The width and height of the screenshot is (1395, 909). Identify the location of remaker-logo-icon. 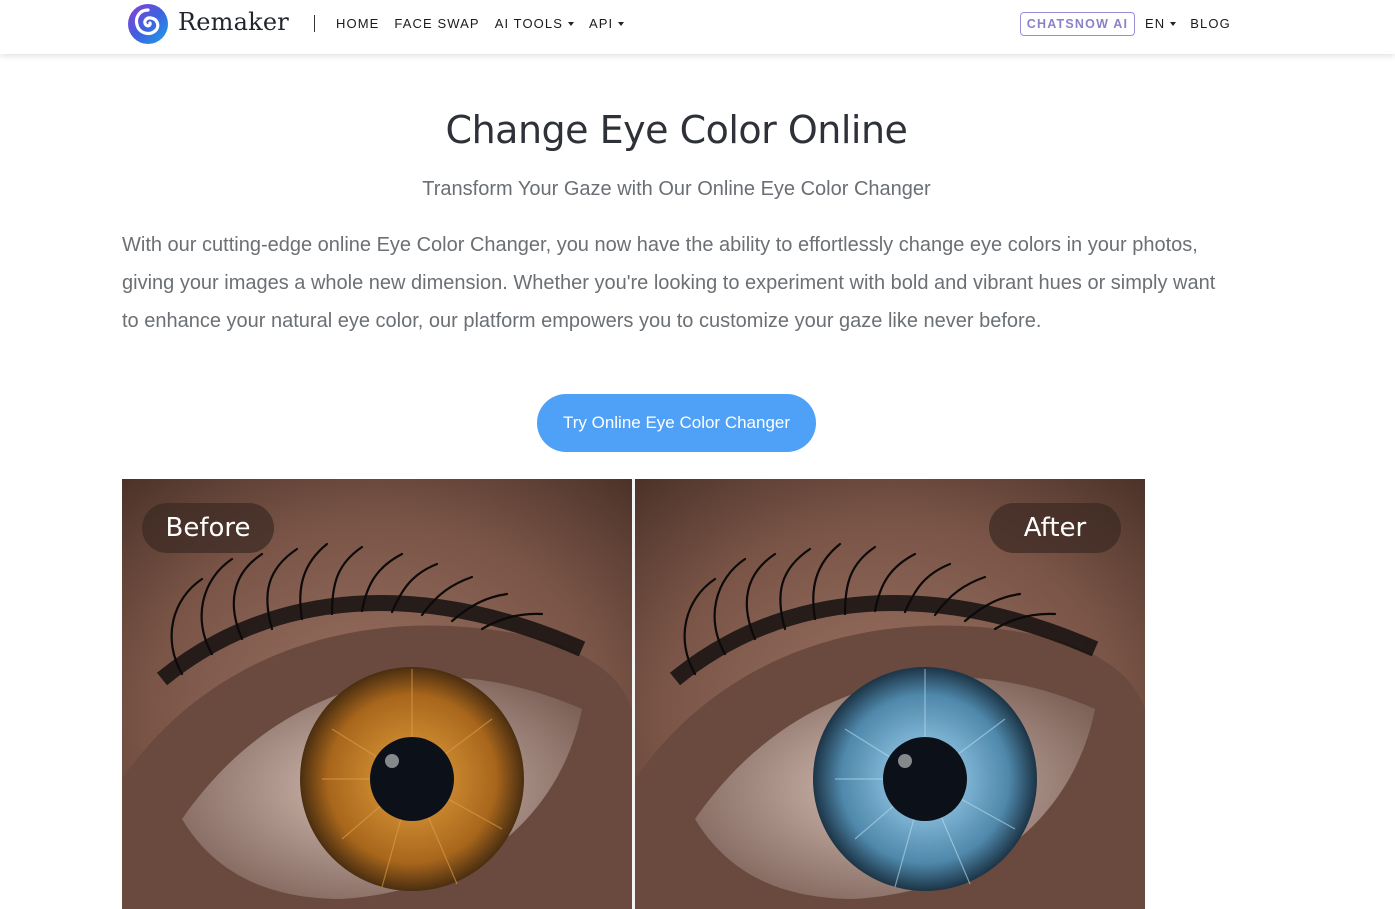
(148, 24).